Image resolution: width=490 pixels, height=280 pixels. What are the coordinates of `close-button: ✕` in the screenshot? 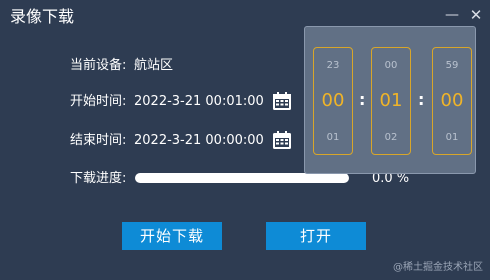 It's located at (476, 15).